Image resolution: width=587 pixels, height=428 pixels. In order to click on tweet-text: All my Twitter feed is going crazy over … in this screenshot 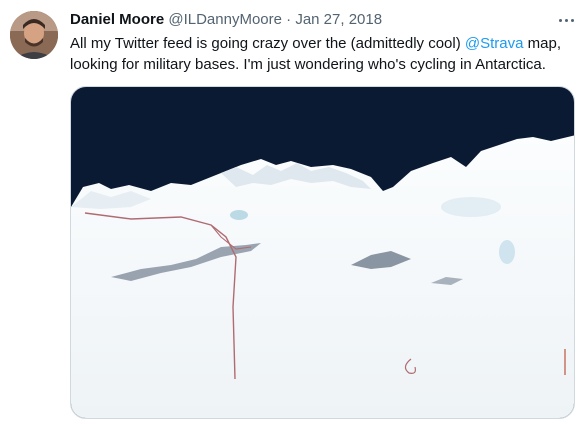, I will do `click(325, 54)`.